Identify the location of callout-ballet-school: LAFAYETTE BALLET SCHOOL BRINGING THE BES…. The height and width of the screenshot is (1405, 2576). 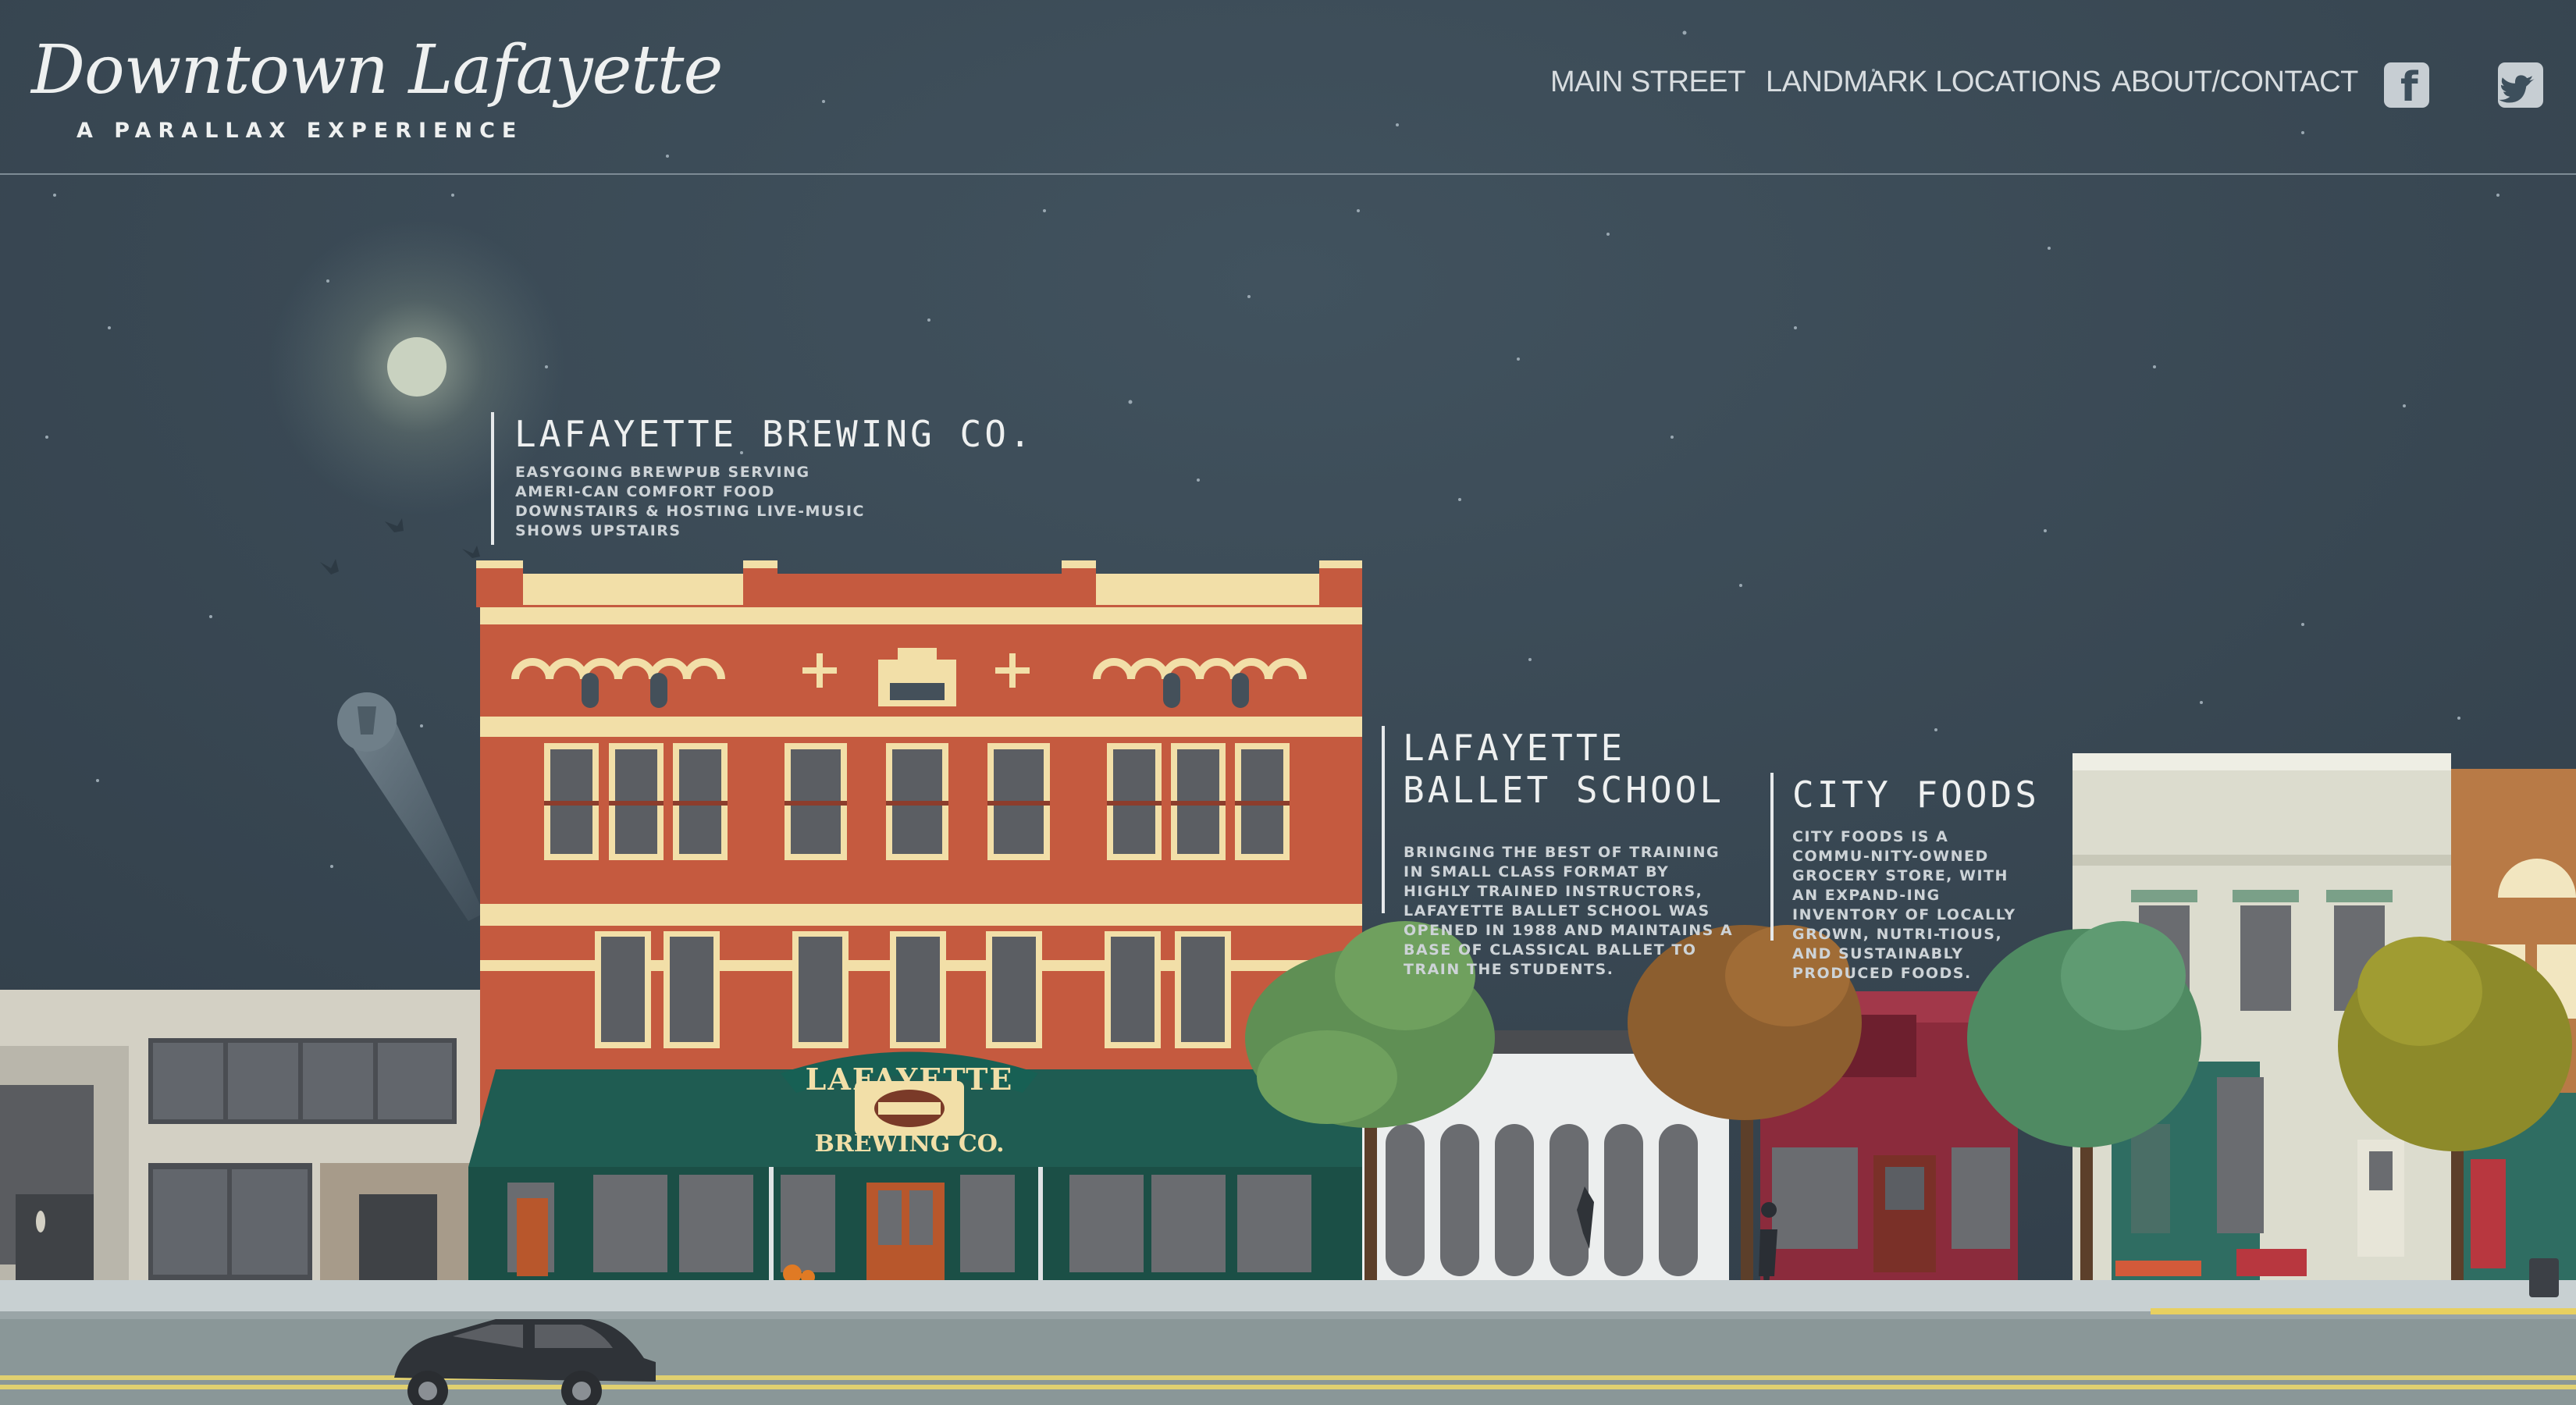
(1561, 855).